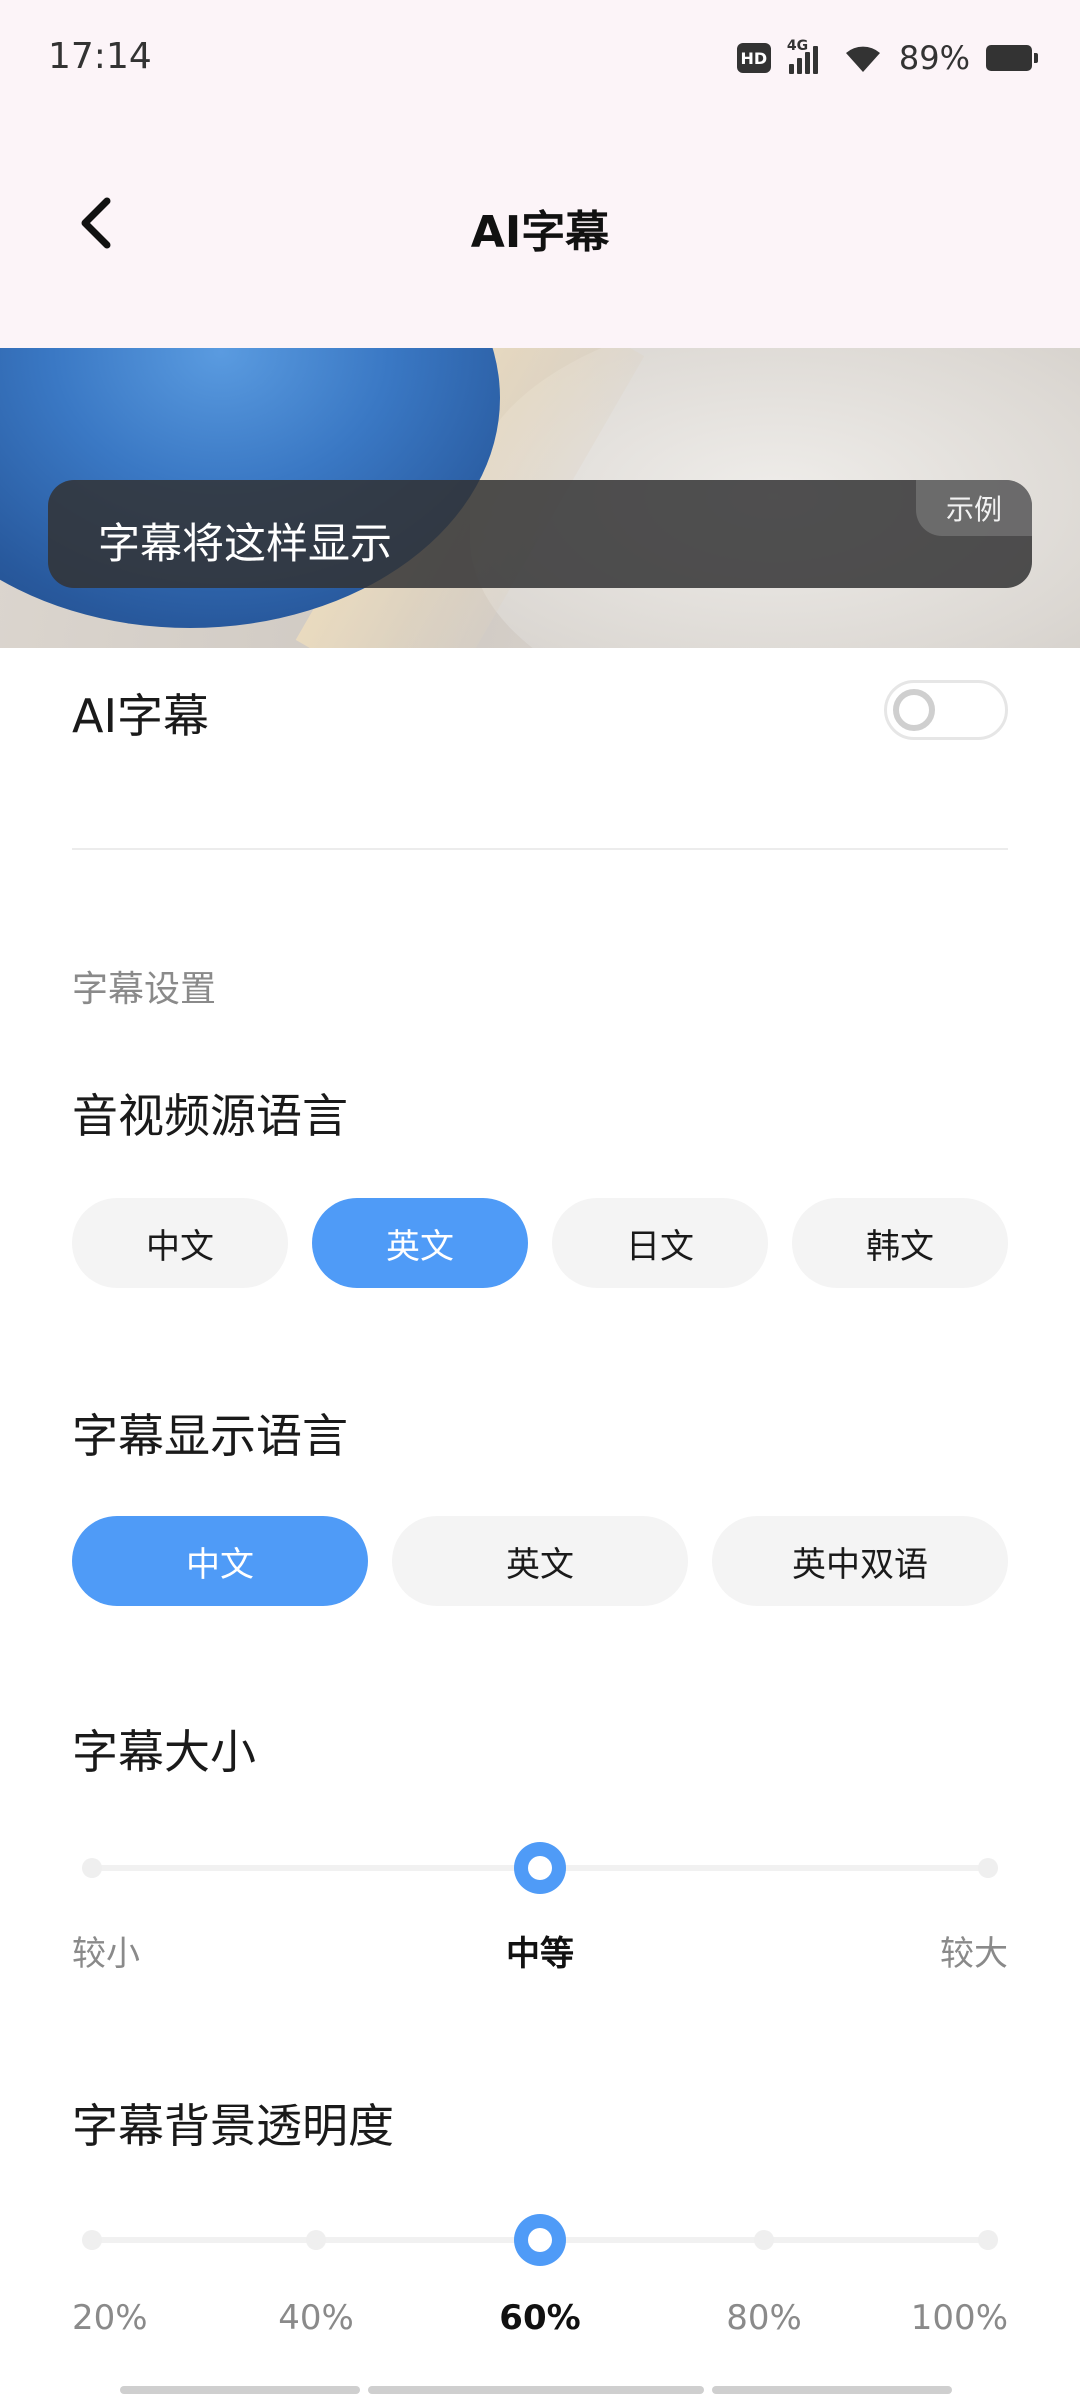 The width and height of the screenshot is (1080, 2400). I want to click on status-bar: 17:14 HD 4G 89%, so click(540, 59).